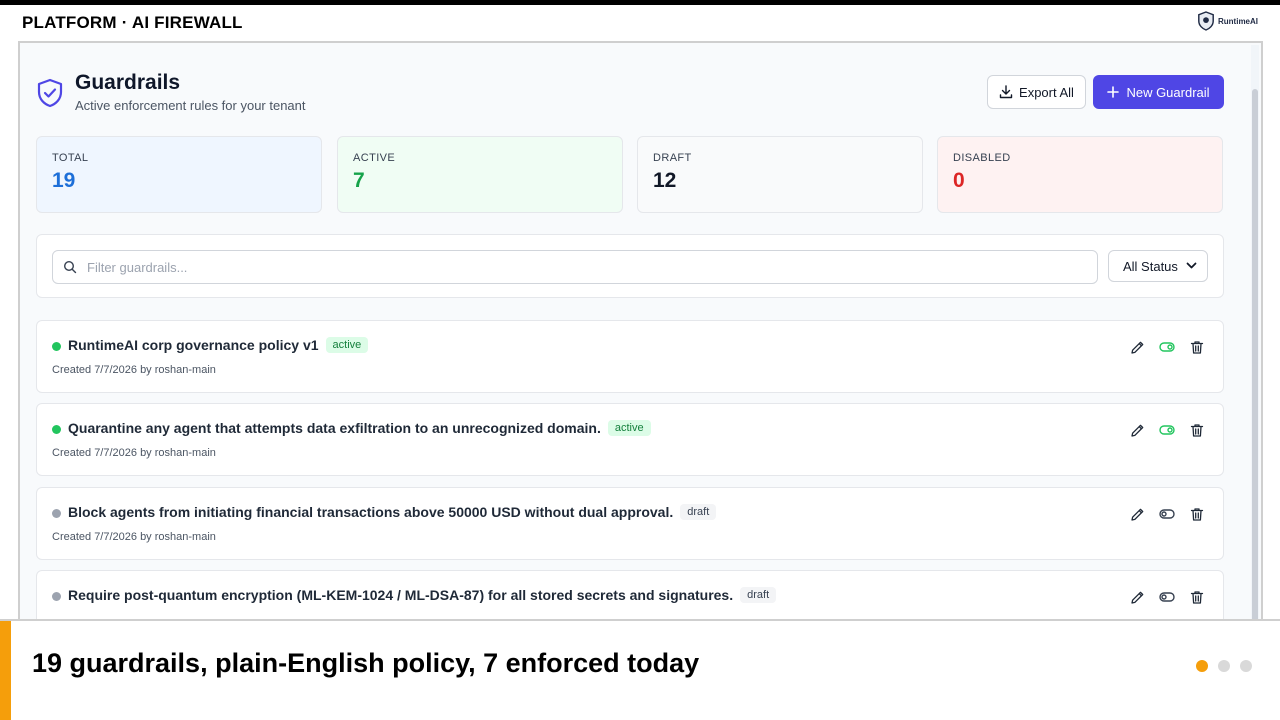  What do you see at coordinates (1150, 266) in the screenshot?
I see `status-select-value: All Status` at bounding box center [1150, 266].